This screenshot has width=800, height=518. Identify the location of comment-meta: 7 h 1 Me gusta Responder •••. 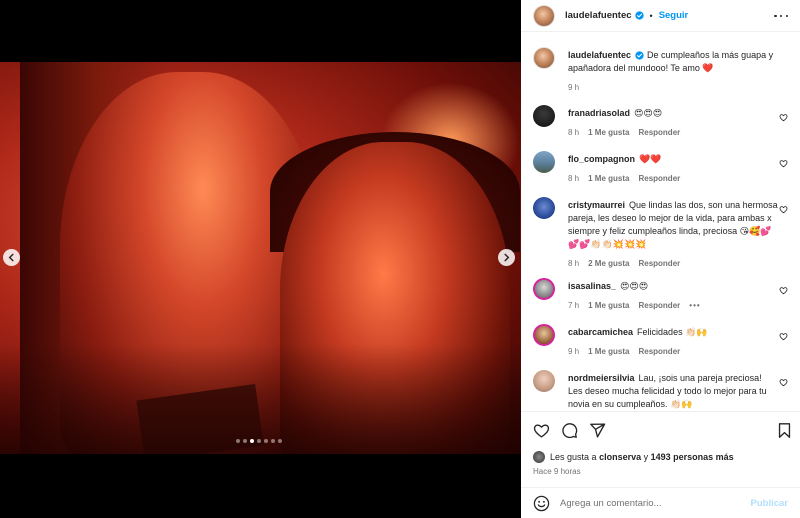
(673, 305).